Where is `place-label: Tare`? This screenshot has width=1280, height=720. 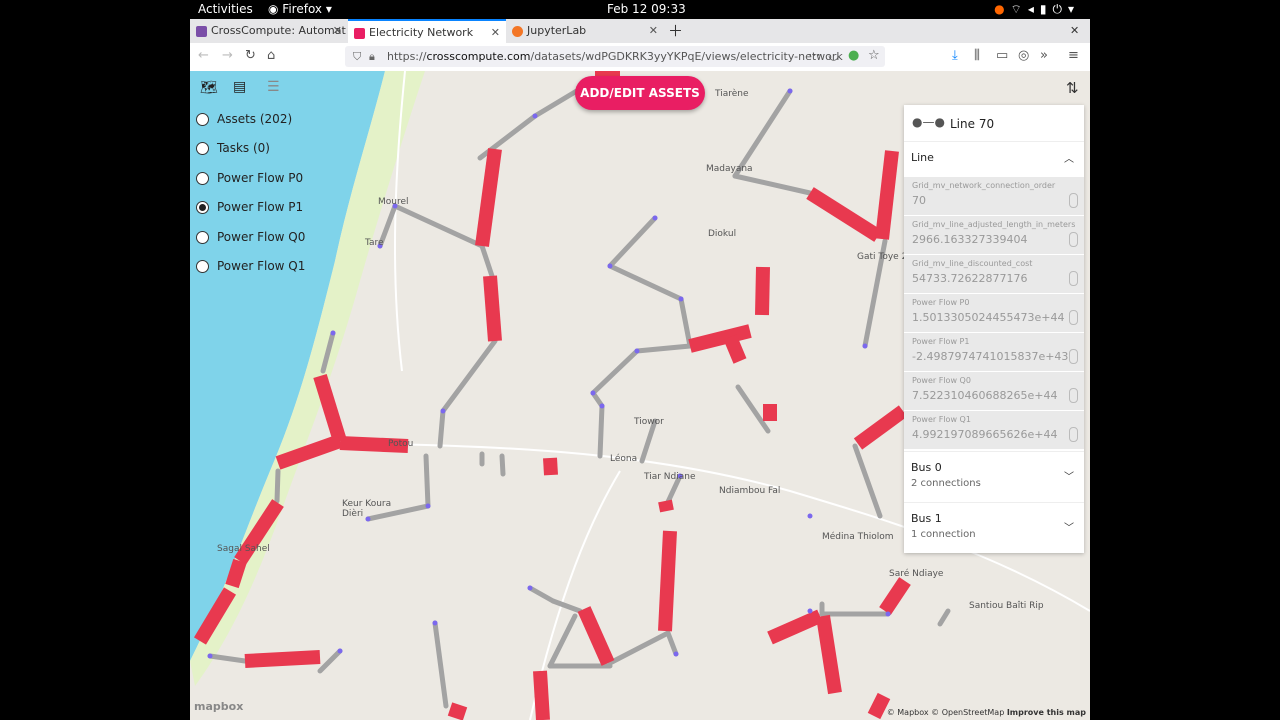 place-label: Tare is located at coordinates (374, 243).